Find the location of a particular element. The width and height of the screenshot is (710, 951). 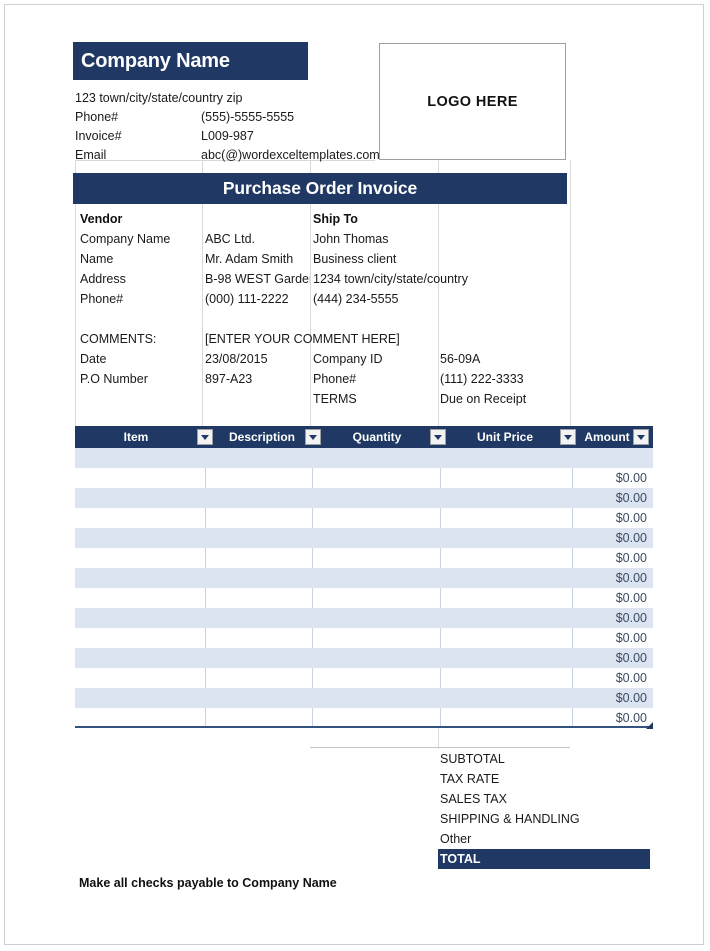

totals-row-sales-tax: SALES TAX is located at coordinates (473, 799).